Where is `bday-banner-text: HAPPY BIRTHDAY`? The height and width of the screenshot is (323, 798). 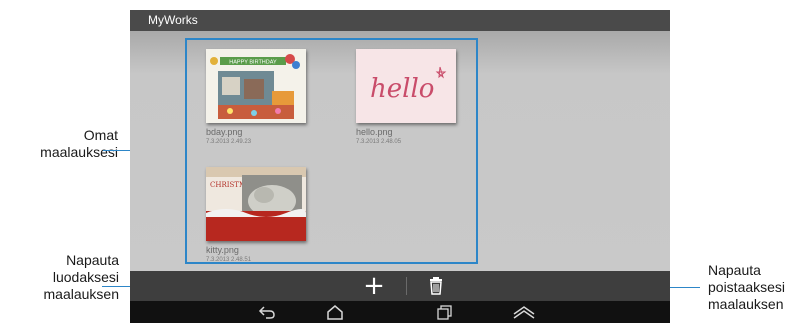 bday-banner-text: HAPPY BIRTHDAY is located at coordinates (253, 63).